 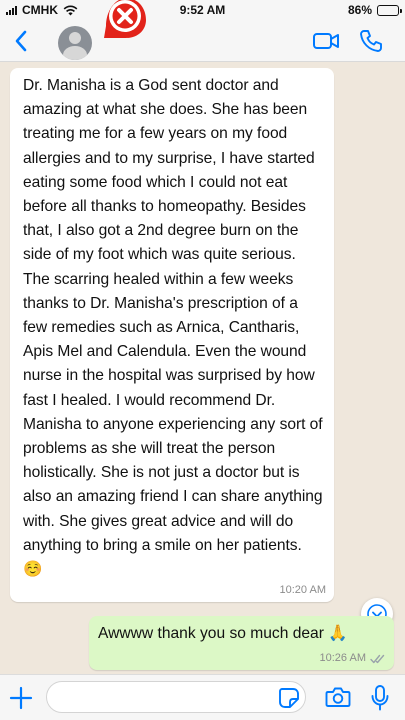 I want to click on clock: 9:52 AM, so click(x=202, y=10).